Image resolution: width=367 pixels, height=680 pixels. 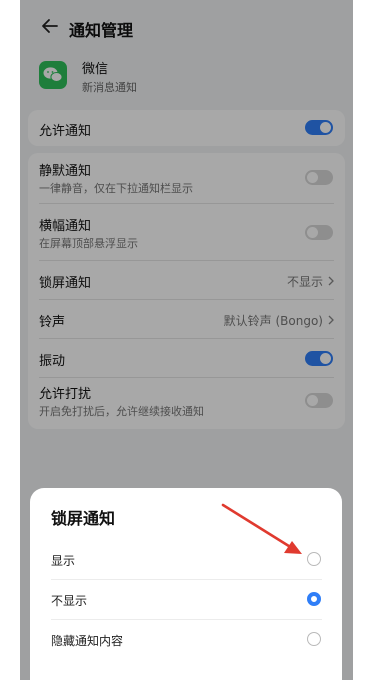 What do you see at coordinates (63, 561) in the screenshot?
I see `option-show-label: 显示` at bounding box center [63, 561].